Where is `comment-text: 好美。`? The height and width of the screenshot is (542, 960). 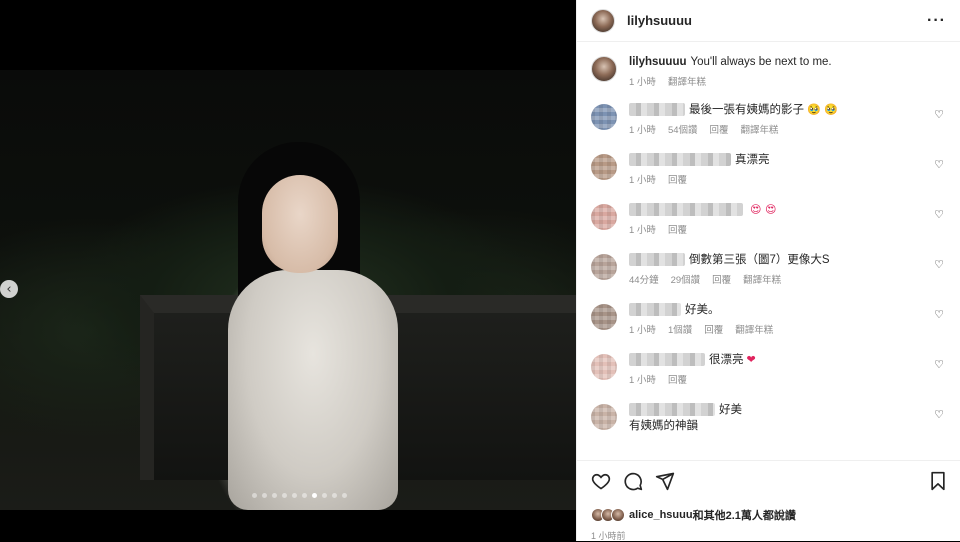 comment-text: 好美。 is located at coordinates (702, 310).